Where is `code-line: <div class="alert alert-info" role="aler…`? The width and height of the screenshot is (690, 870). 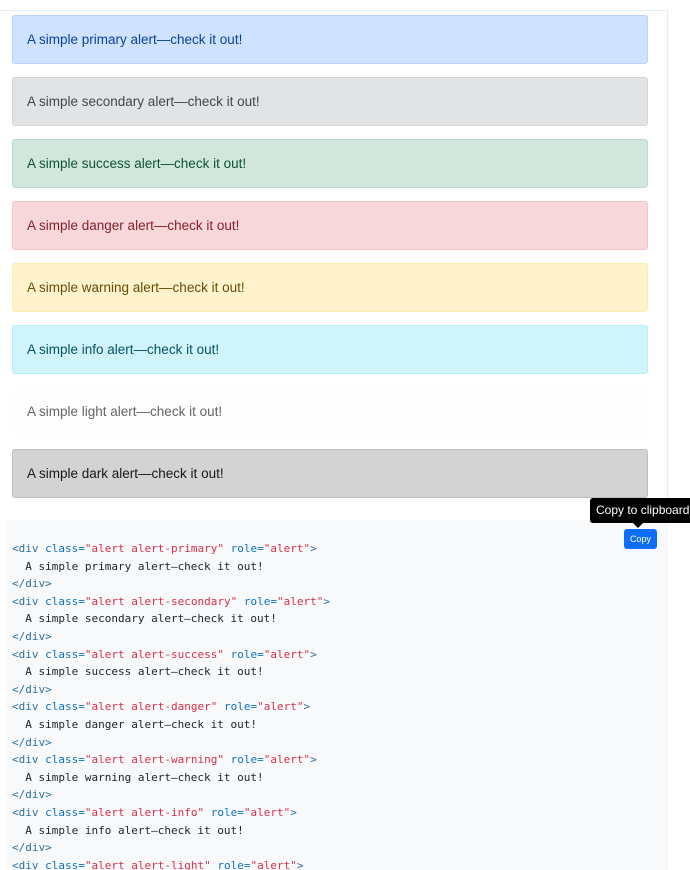 code-line: <div class="alert alert-info" role="aler… is located at coordinates (171, 813).